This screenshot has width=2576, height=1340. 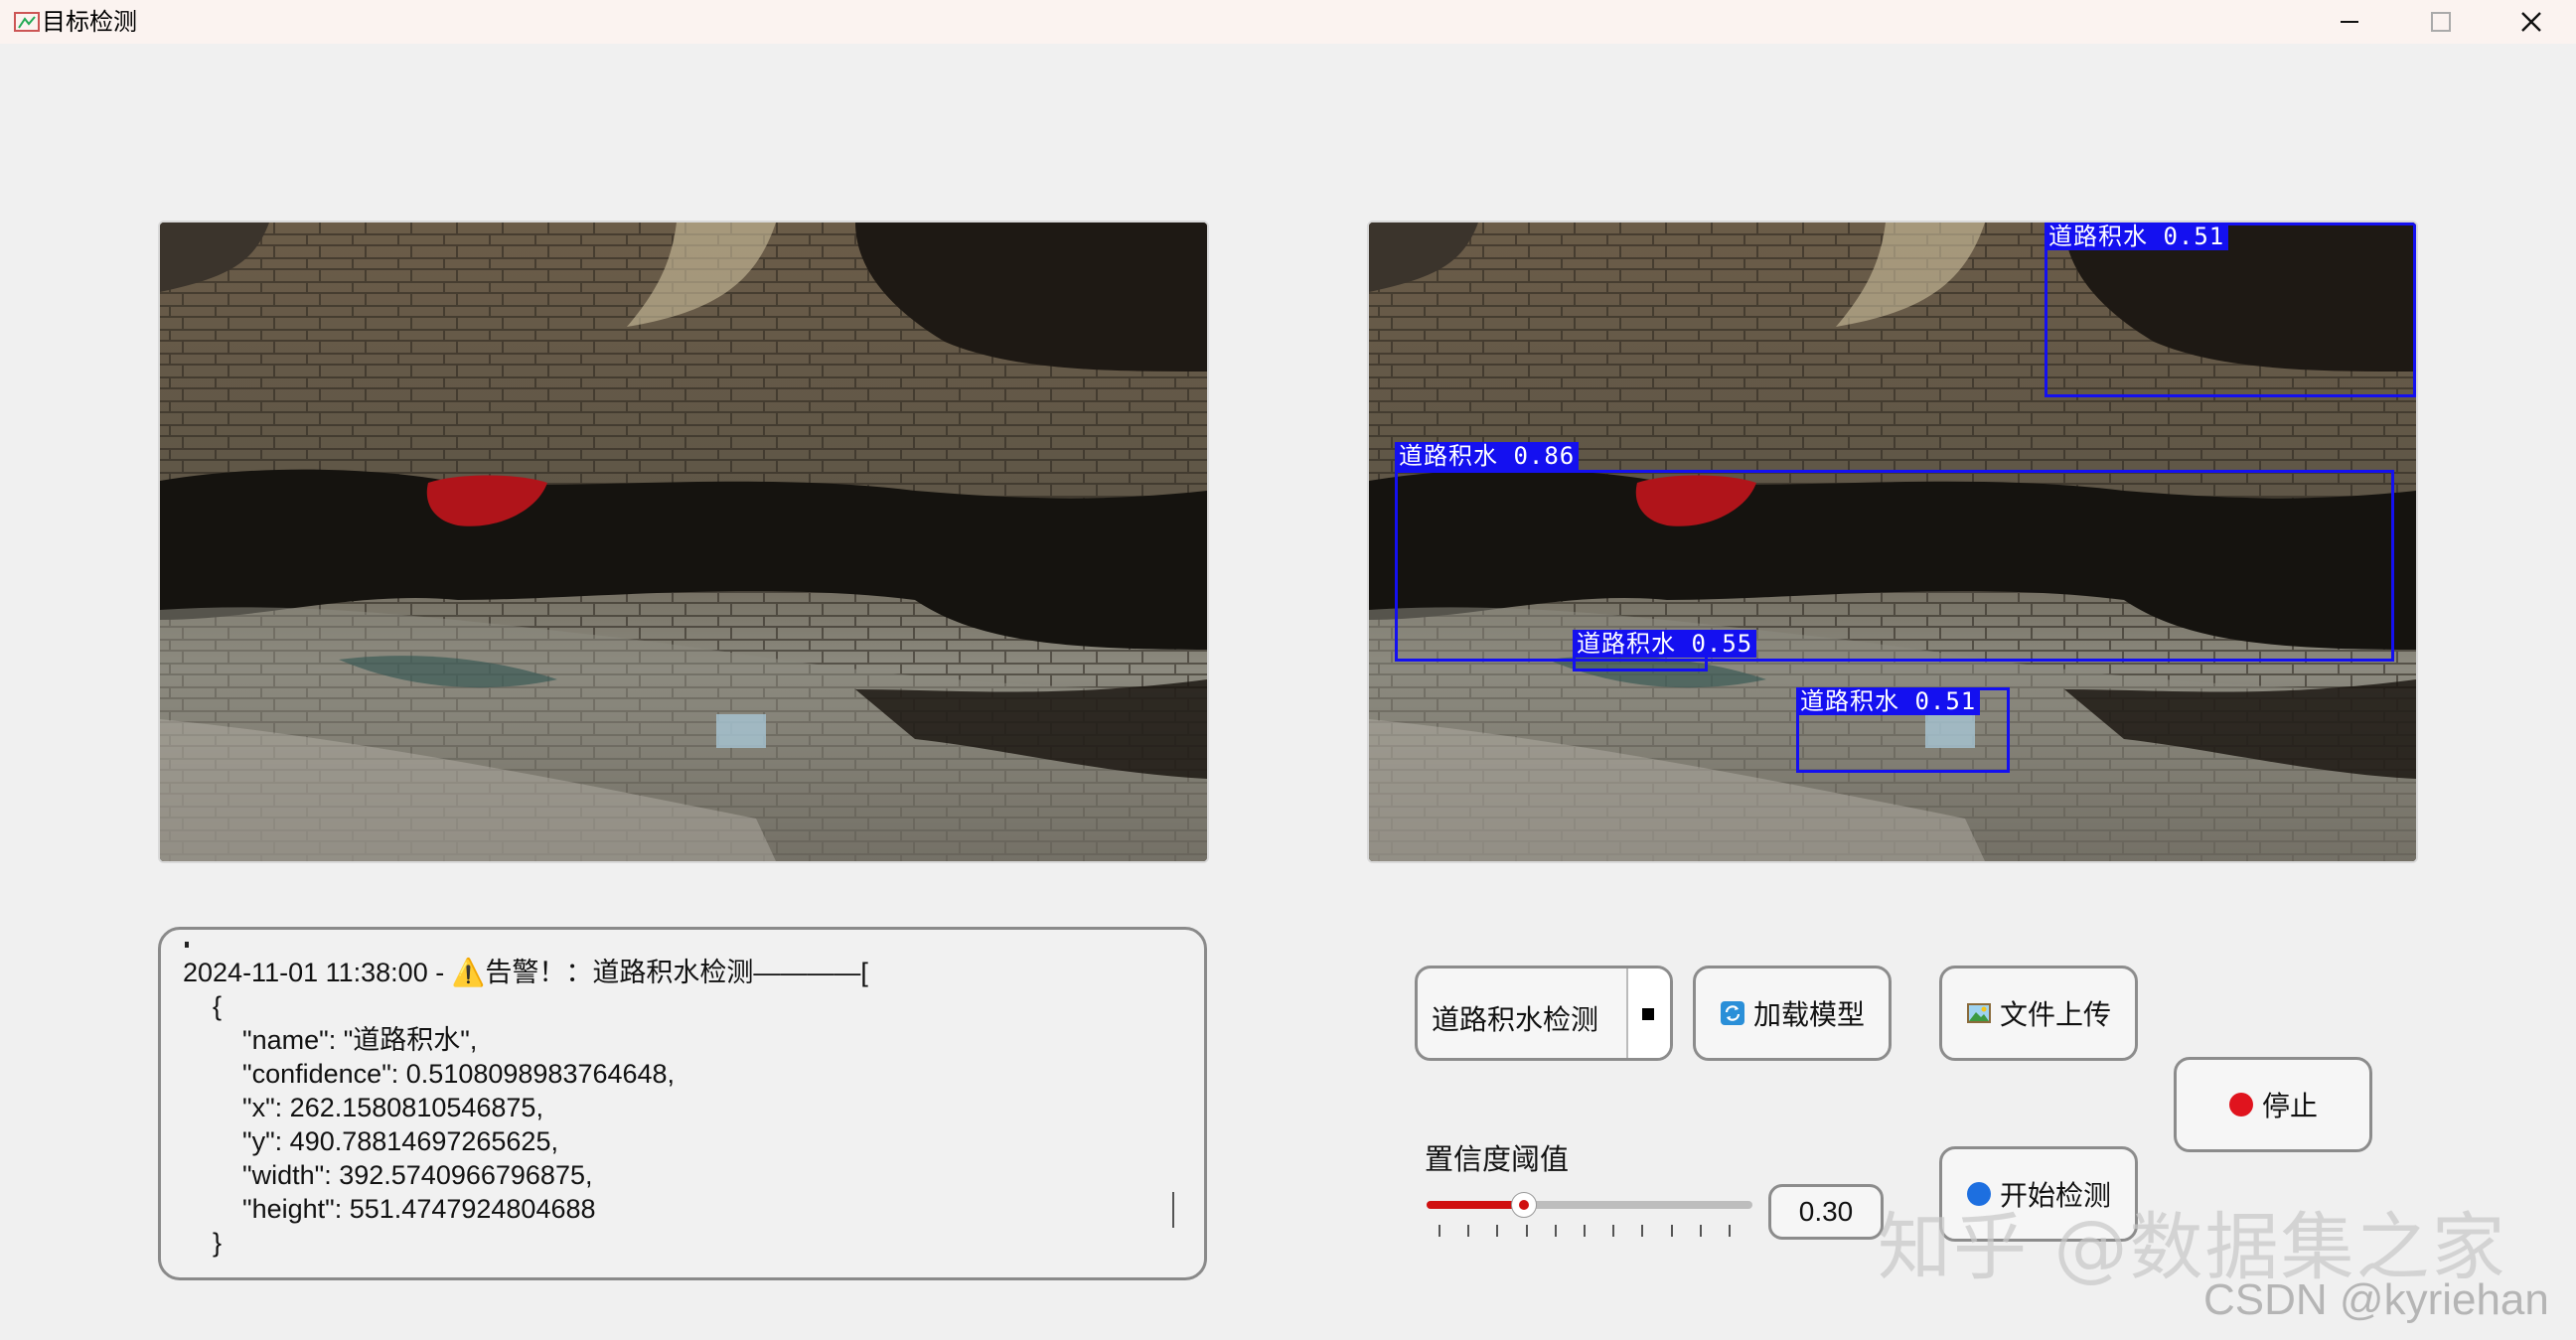 I want to click on title-bar: 目标检测, so click(x=1288, y=22).